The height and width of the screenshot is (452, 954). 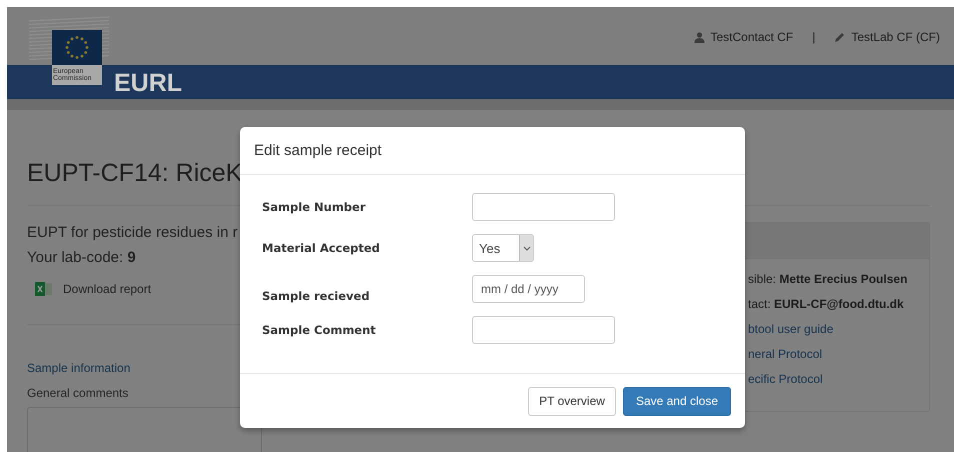 What do you see at coordinates (318, 150) in the screenshot?
I see `dialog-title: Edit sample receipt` at bounding box center [318, 150].